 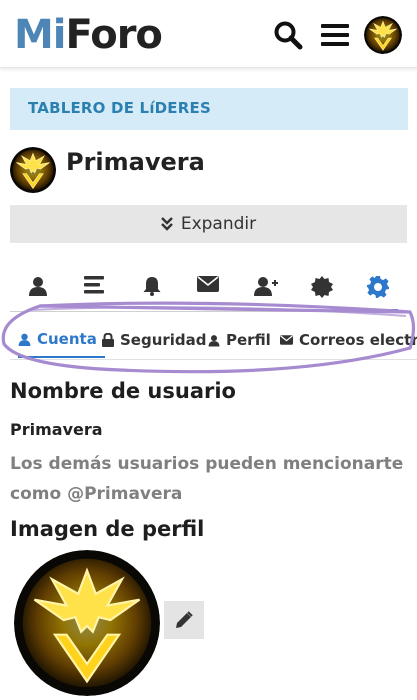 I want to click on menu-icon, so click(x=335, y=35).